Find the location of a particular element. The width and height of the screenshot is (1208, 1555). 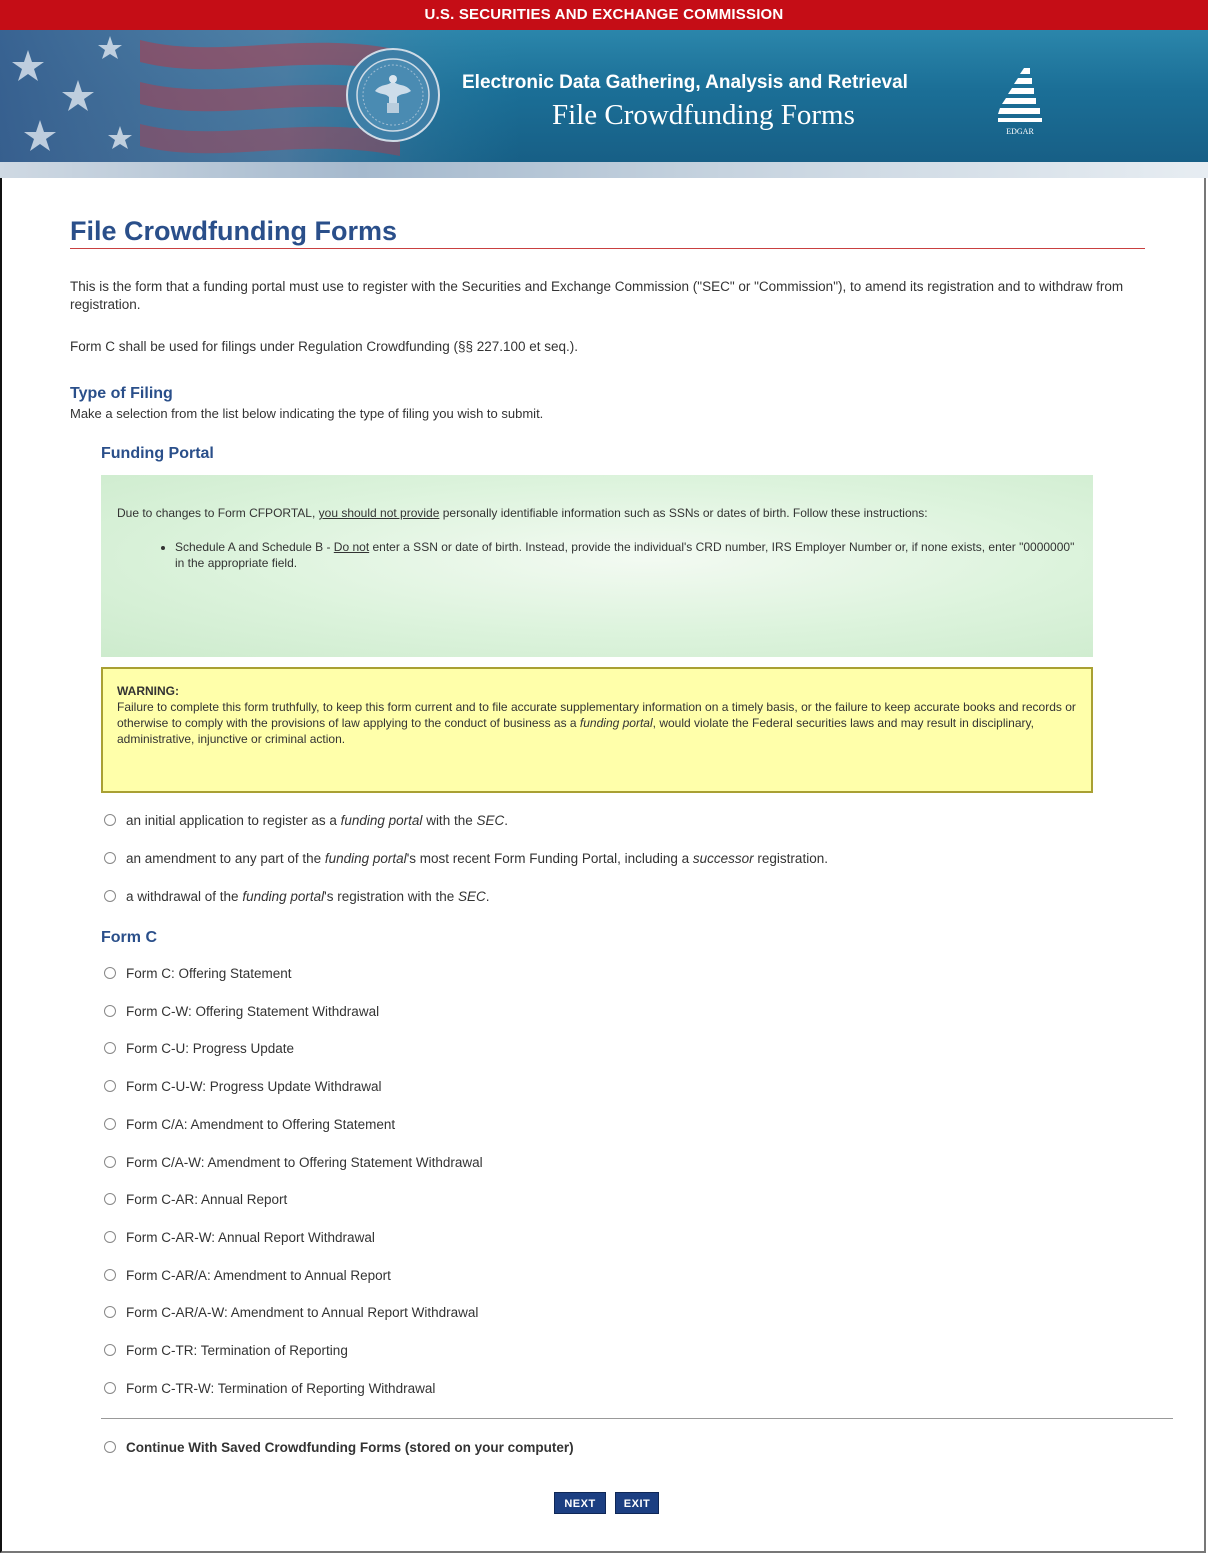

edgar-logo-icon: EDGAR is located at coordinates (1020, 102).